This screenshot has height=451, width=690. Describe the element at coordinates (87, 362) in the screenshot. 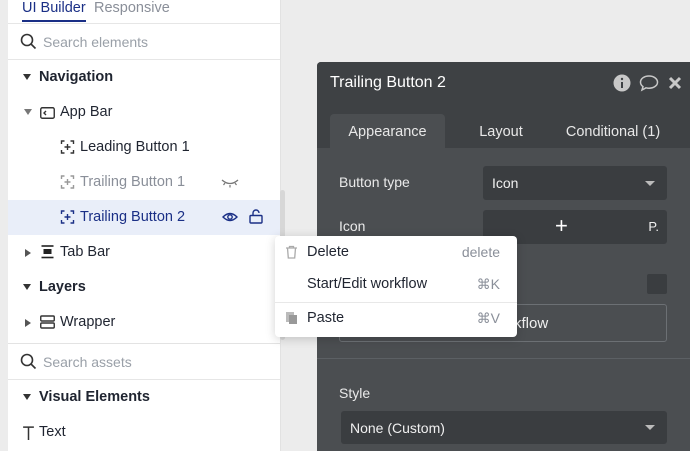

I see `search-assets-input: Search assets` at that location.